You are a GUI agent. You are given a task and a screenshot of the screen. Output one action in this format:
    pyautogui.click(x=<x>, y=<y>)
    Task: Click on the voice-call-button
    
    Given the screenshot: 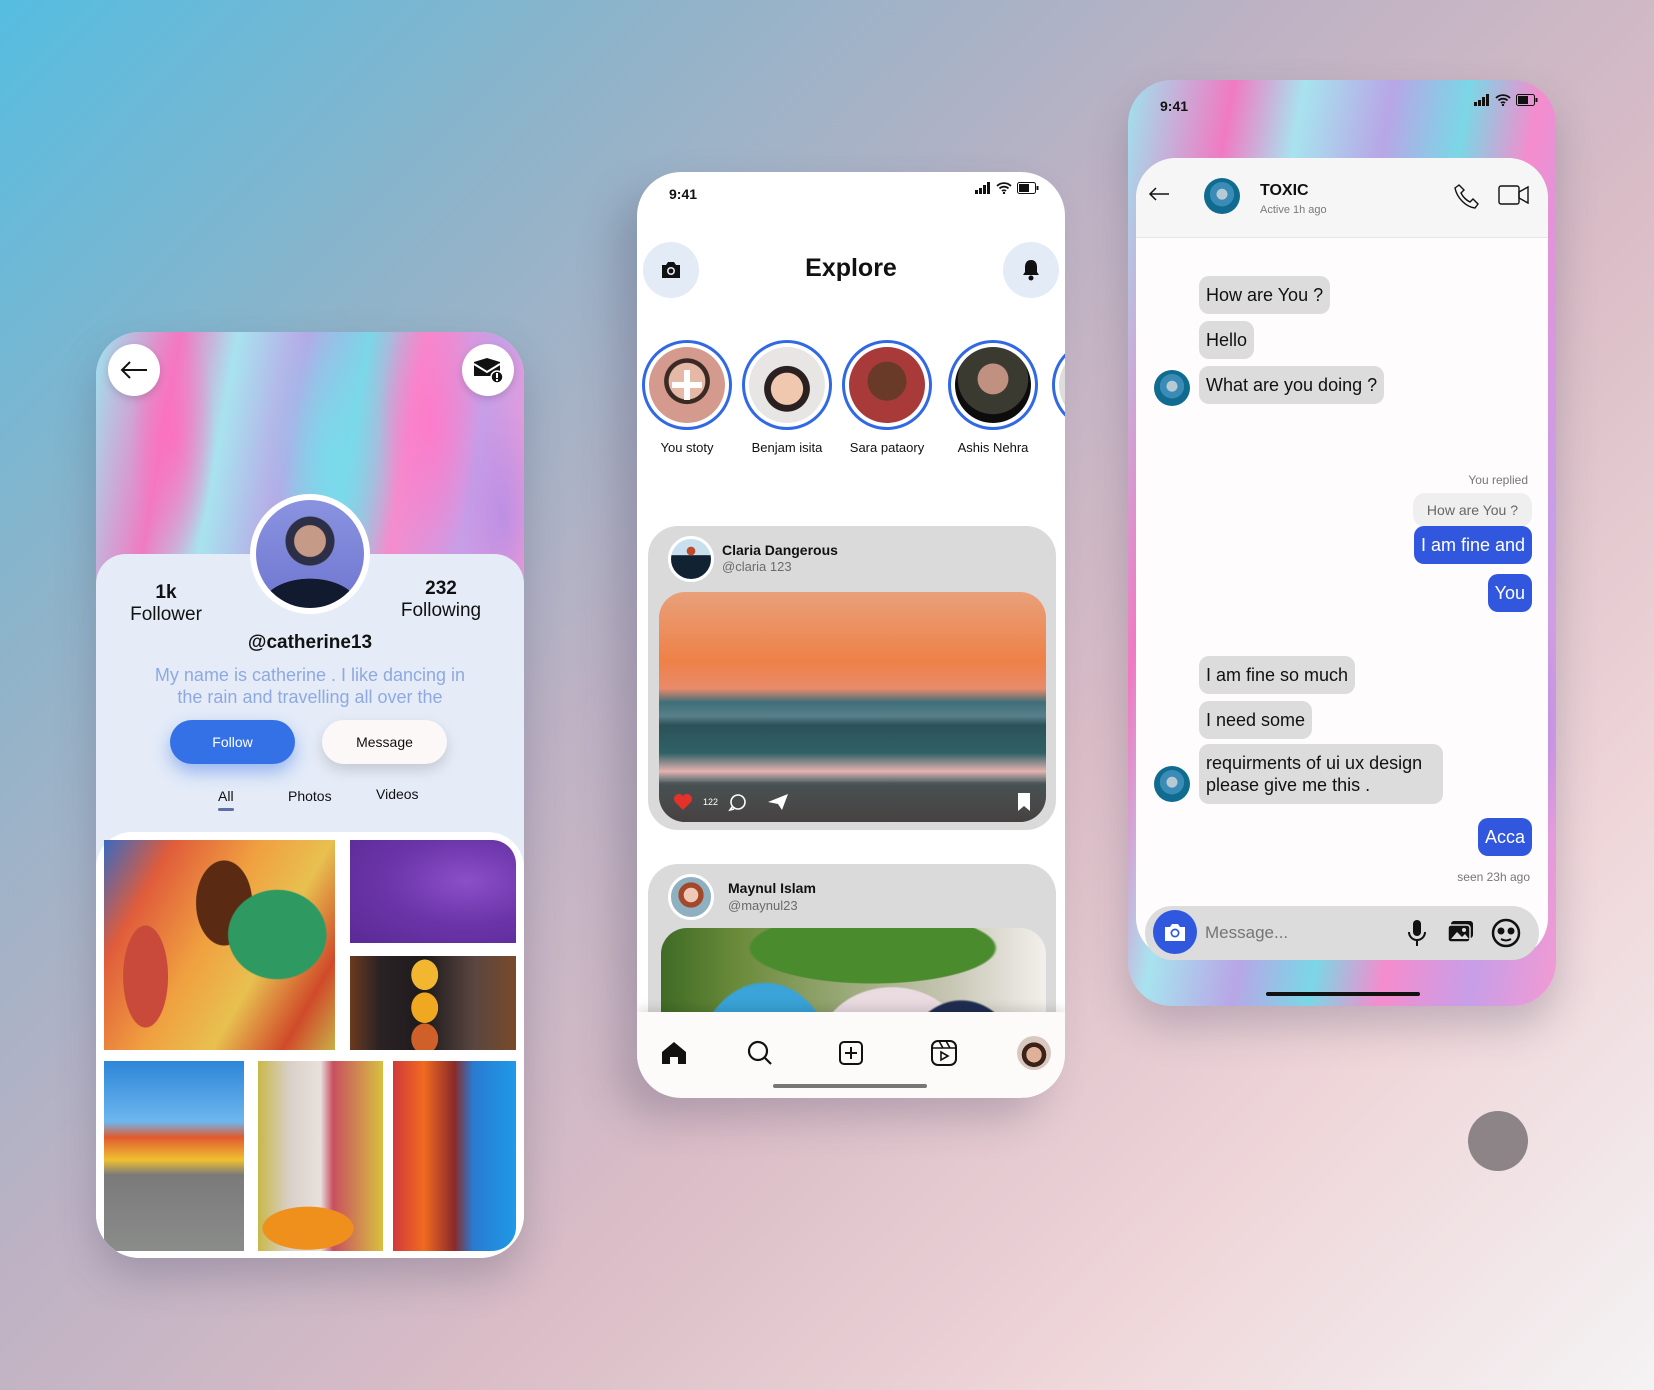 What is the action you would take?
    pyautogui.click(x=1468, y=198)
    